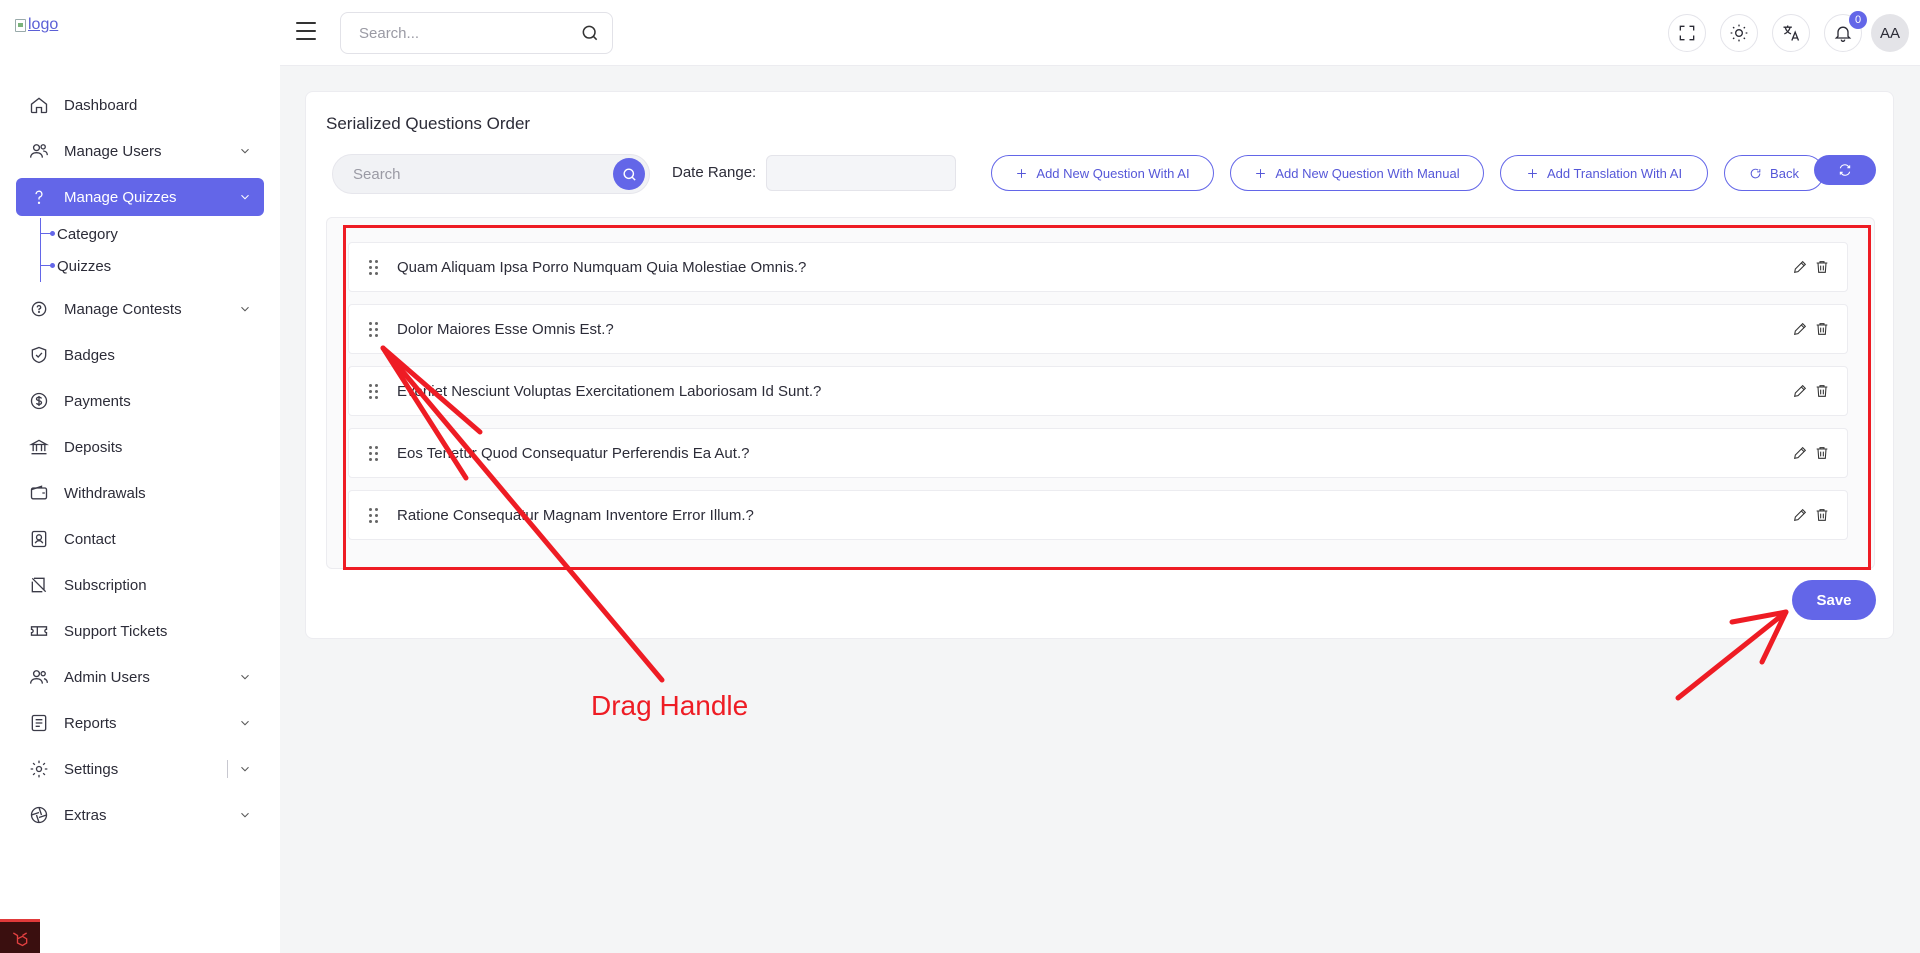  I want to click on report-icon, so click(39, 723).